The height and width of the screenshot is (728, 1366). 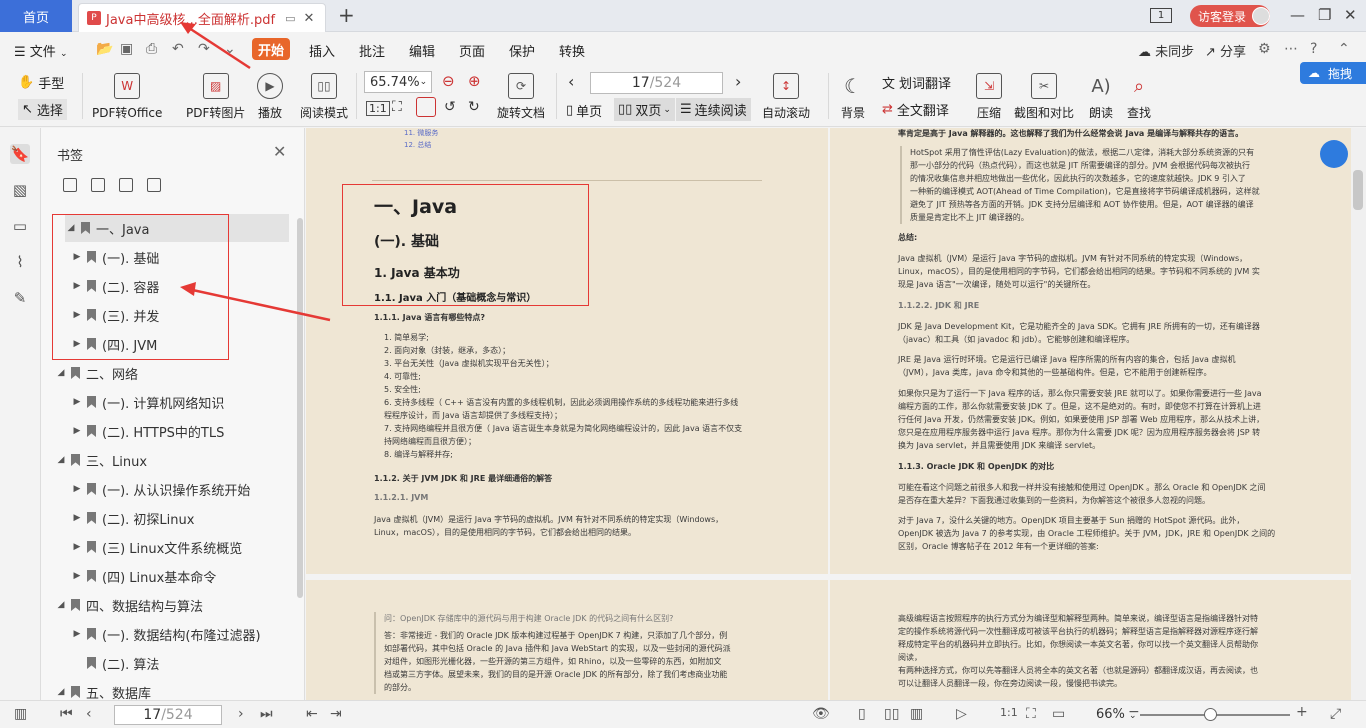 I want to click on floating-tool-button, so click(x=1334, y=154).